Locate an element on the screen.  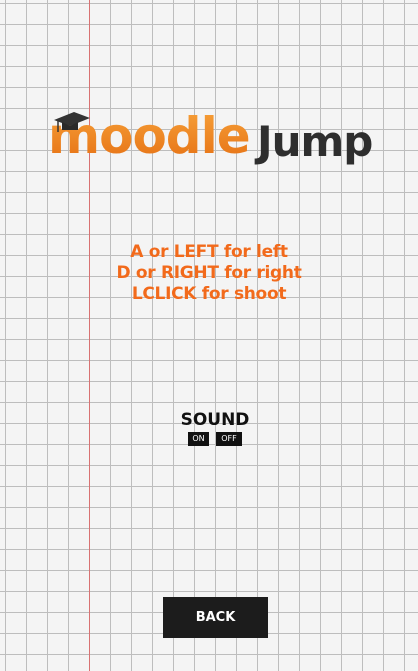
sound-title: SOUND is located at coordinates (215, 420).